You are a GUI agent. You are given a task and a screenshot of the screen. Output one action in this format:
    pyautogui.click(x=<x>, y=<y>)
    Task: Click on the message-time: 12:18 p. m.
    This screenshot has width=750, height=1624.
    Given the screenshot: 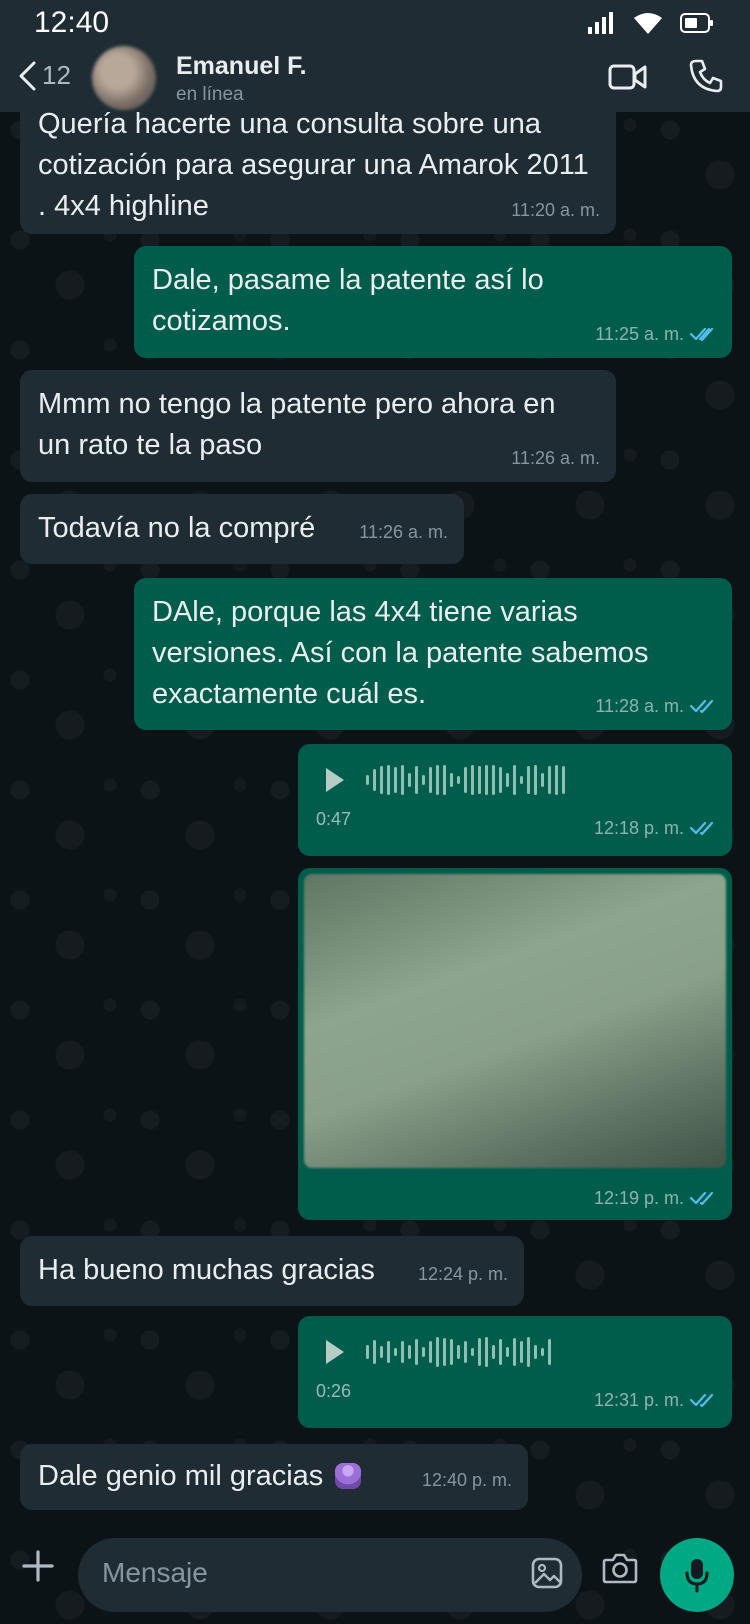 What is the action you would take?
    pyautogui.click(x=655, y=828)
    